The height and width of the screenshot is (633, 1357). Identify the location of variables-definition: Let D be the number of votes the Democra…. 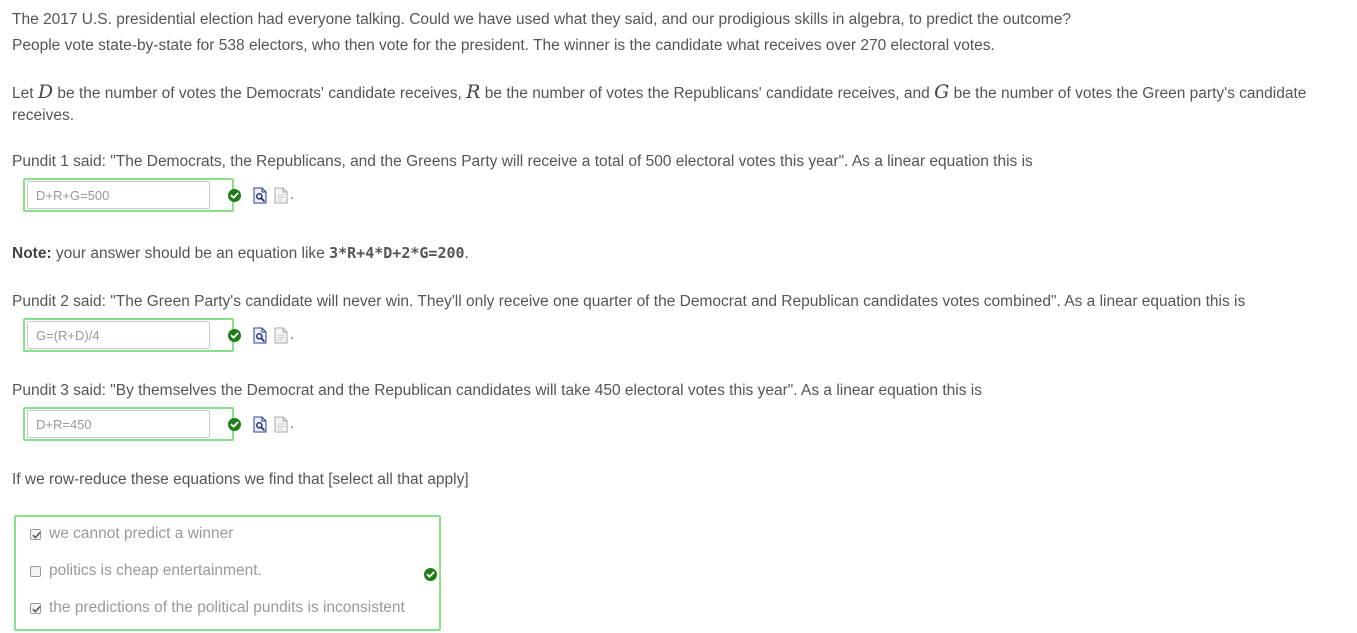
(681, 104).